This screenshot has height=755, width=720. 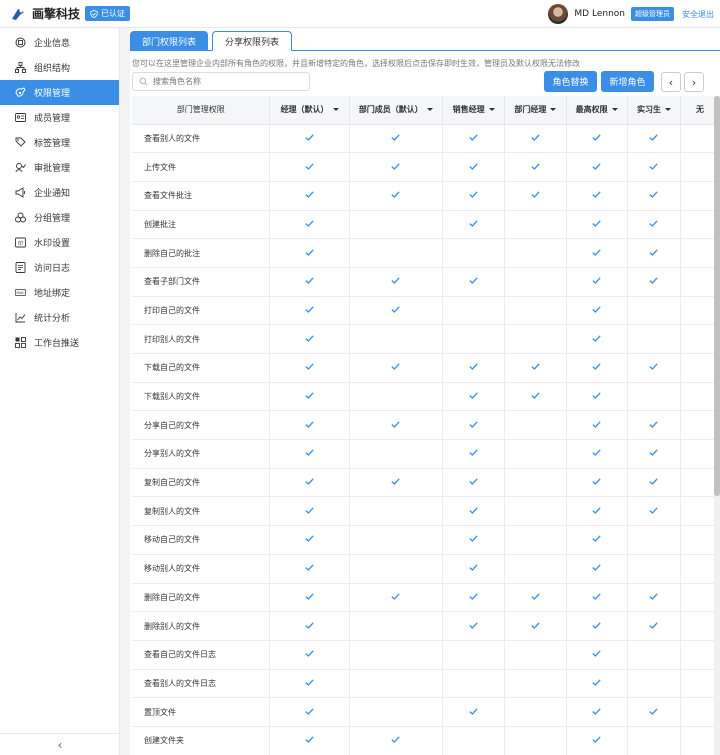 I want to click on column-header-role: 经理（默认）, so click(x=309, y=110).